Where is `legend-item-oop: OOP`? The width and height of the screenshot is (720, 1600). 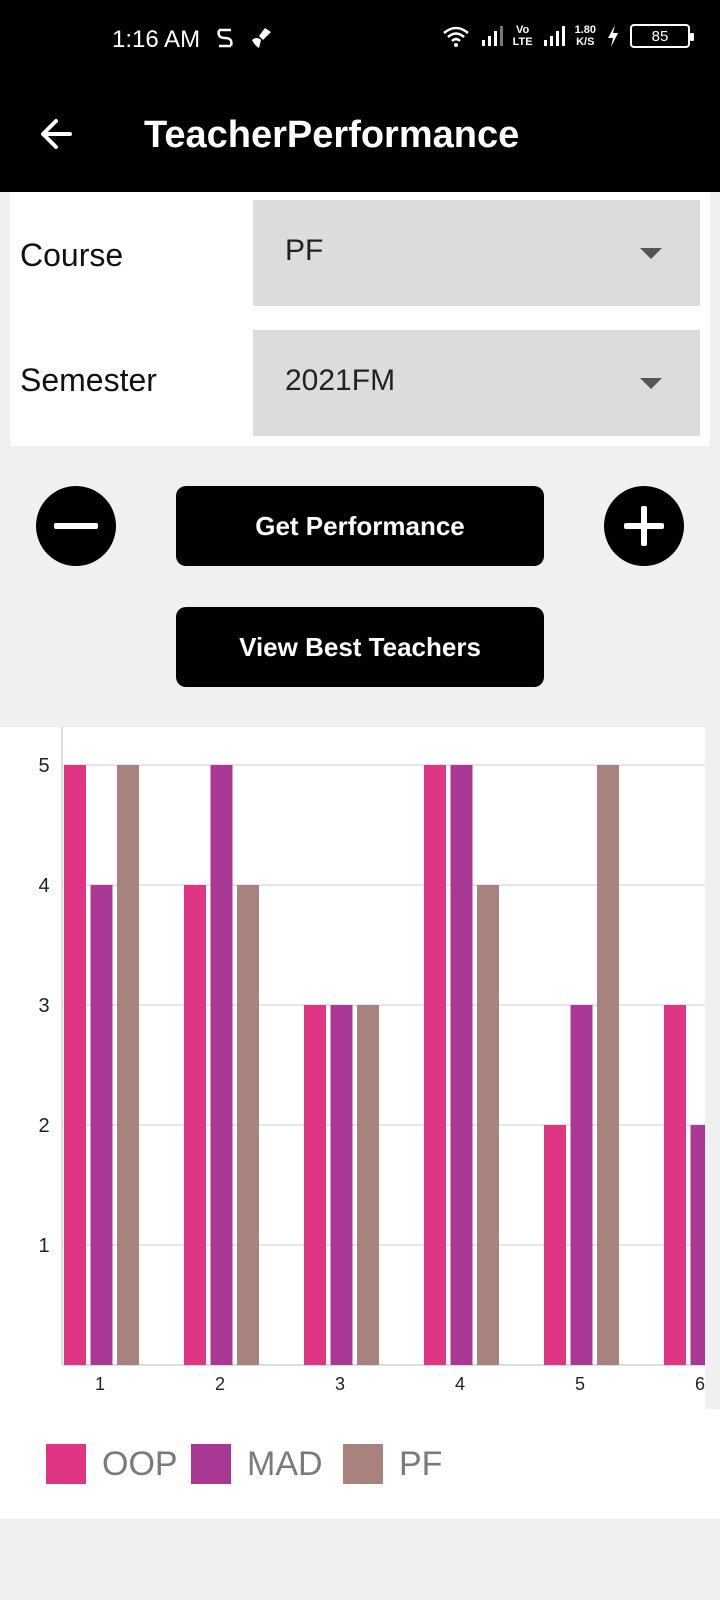 legend-item-oop: OOP is located at coordinates (112, 1464).